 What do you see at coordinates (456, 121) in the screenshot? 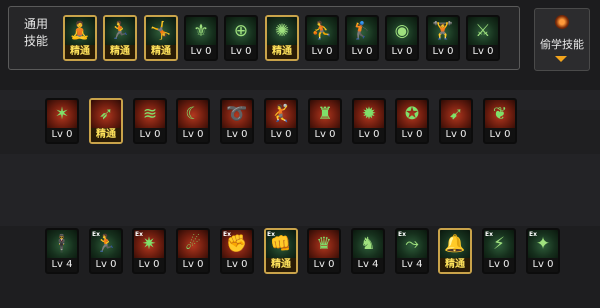
I see `skill-slot: ➹ Lv 0` at bounding box center [456, 121].